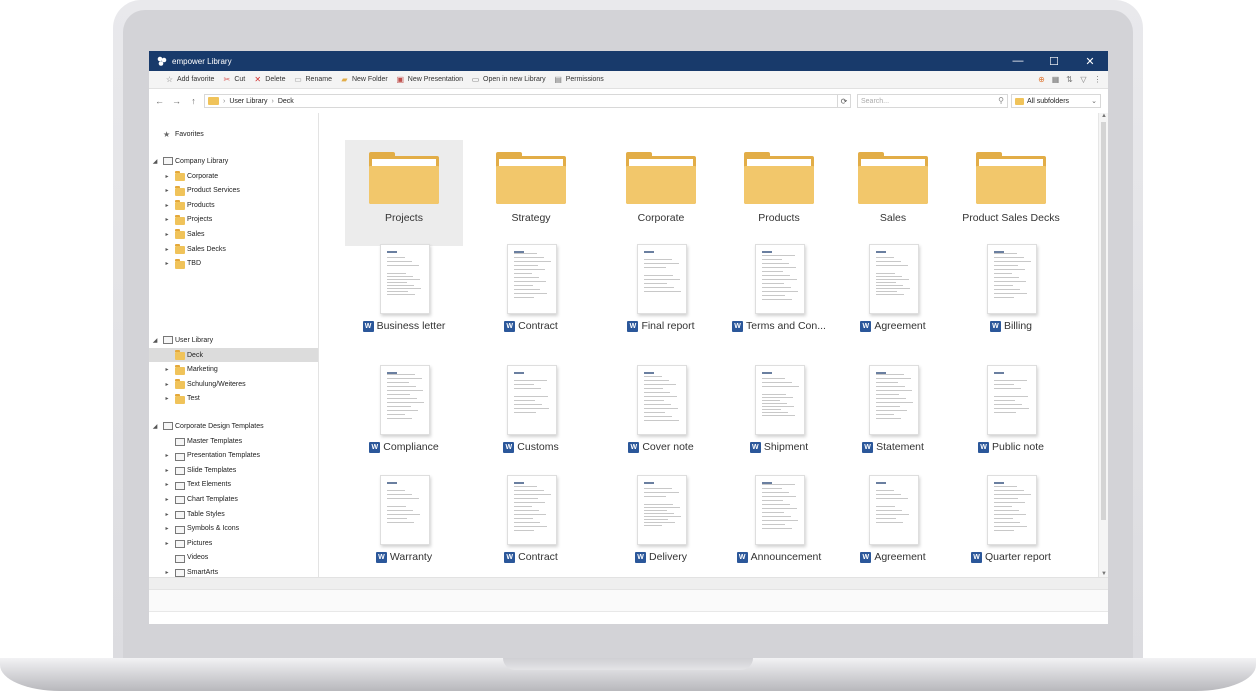 This screenshot has height=691, width=1256. Describe the element at coordinates (893, 193) in the screenshot. I see `folder-sales: Sales` at that location.